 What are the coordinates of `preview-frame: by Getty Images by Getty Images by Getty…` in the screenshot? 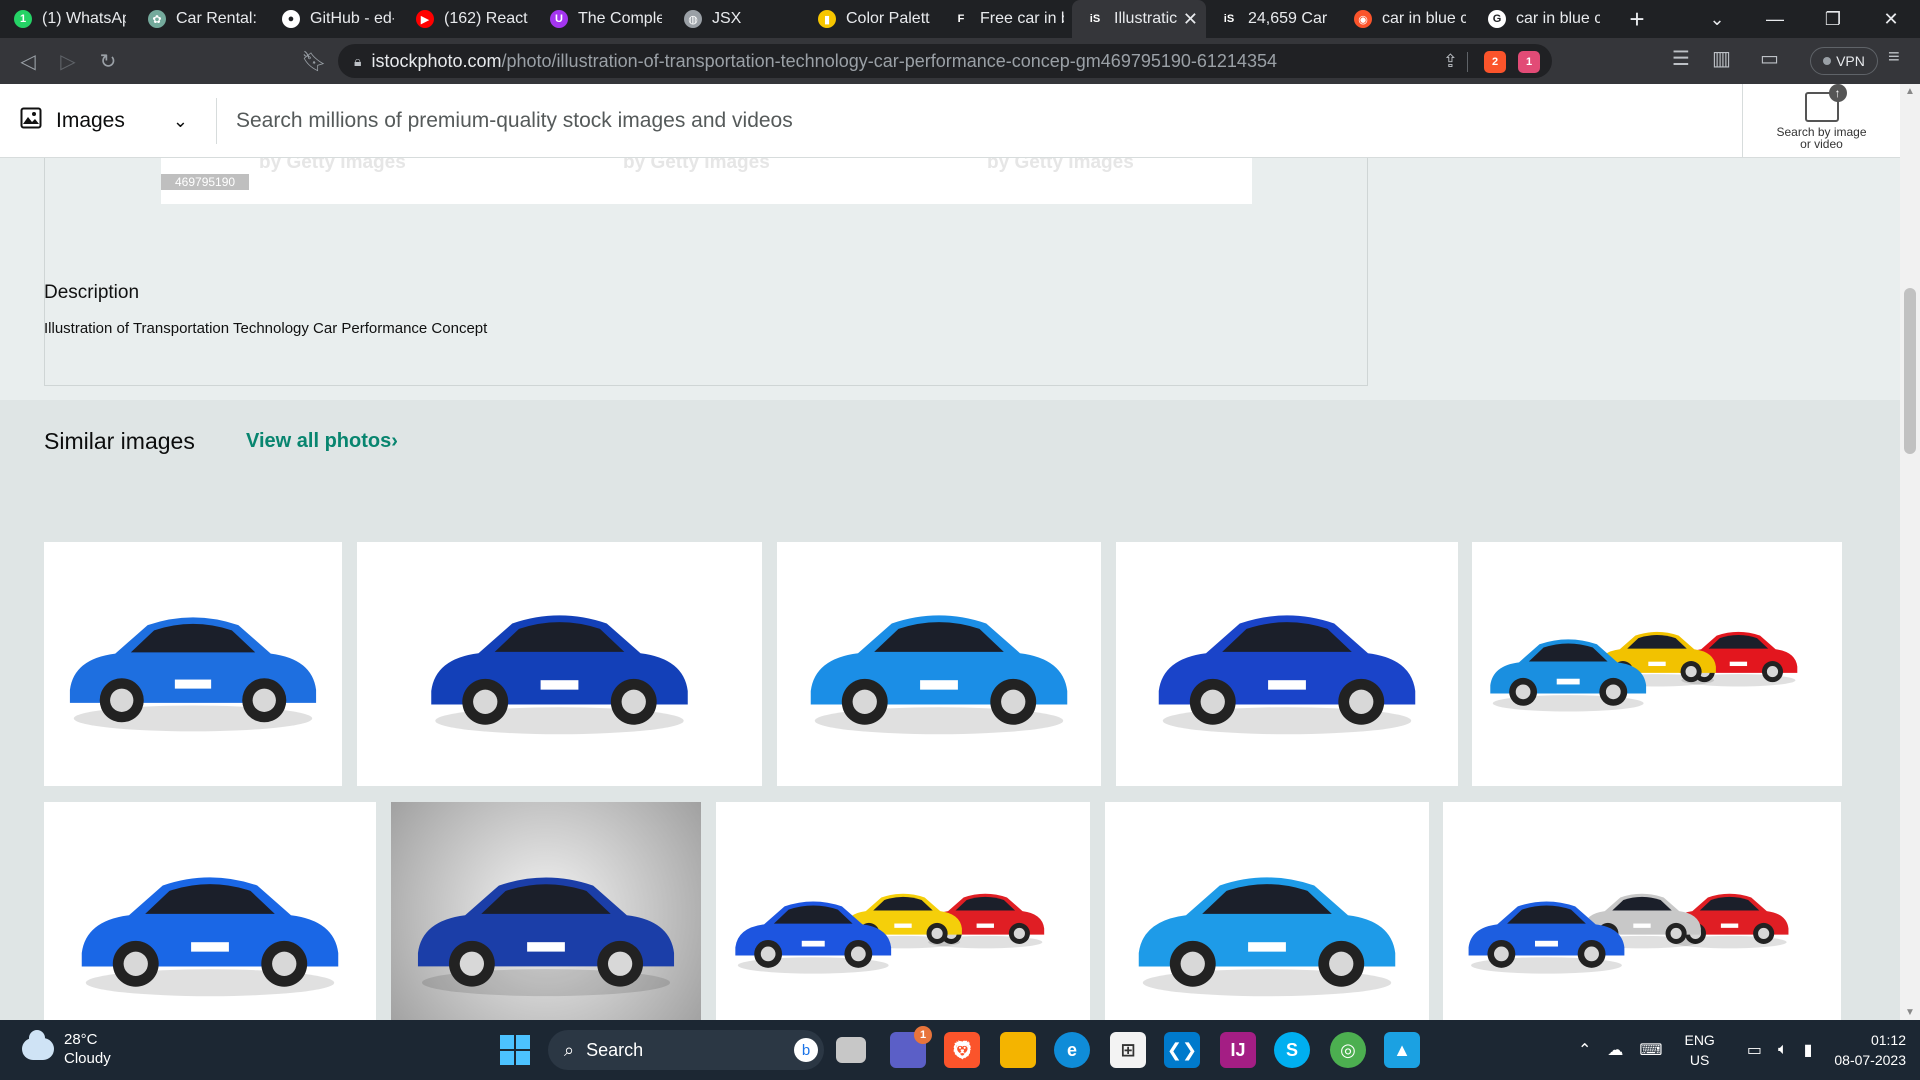 It's located at (706, 272).